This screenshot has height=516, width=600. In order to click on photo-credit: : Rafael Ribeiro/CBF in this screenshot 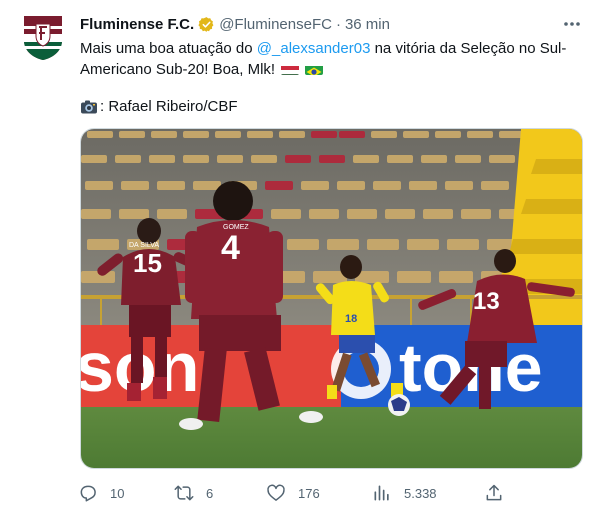, I will do `click(159, 106)`.